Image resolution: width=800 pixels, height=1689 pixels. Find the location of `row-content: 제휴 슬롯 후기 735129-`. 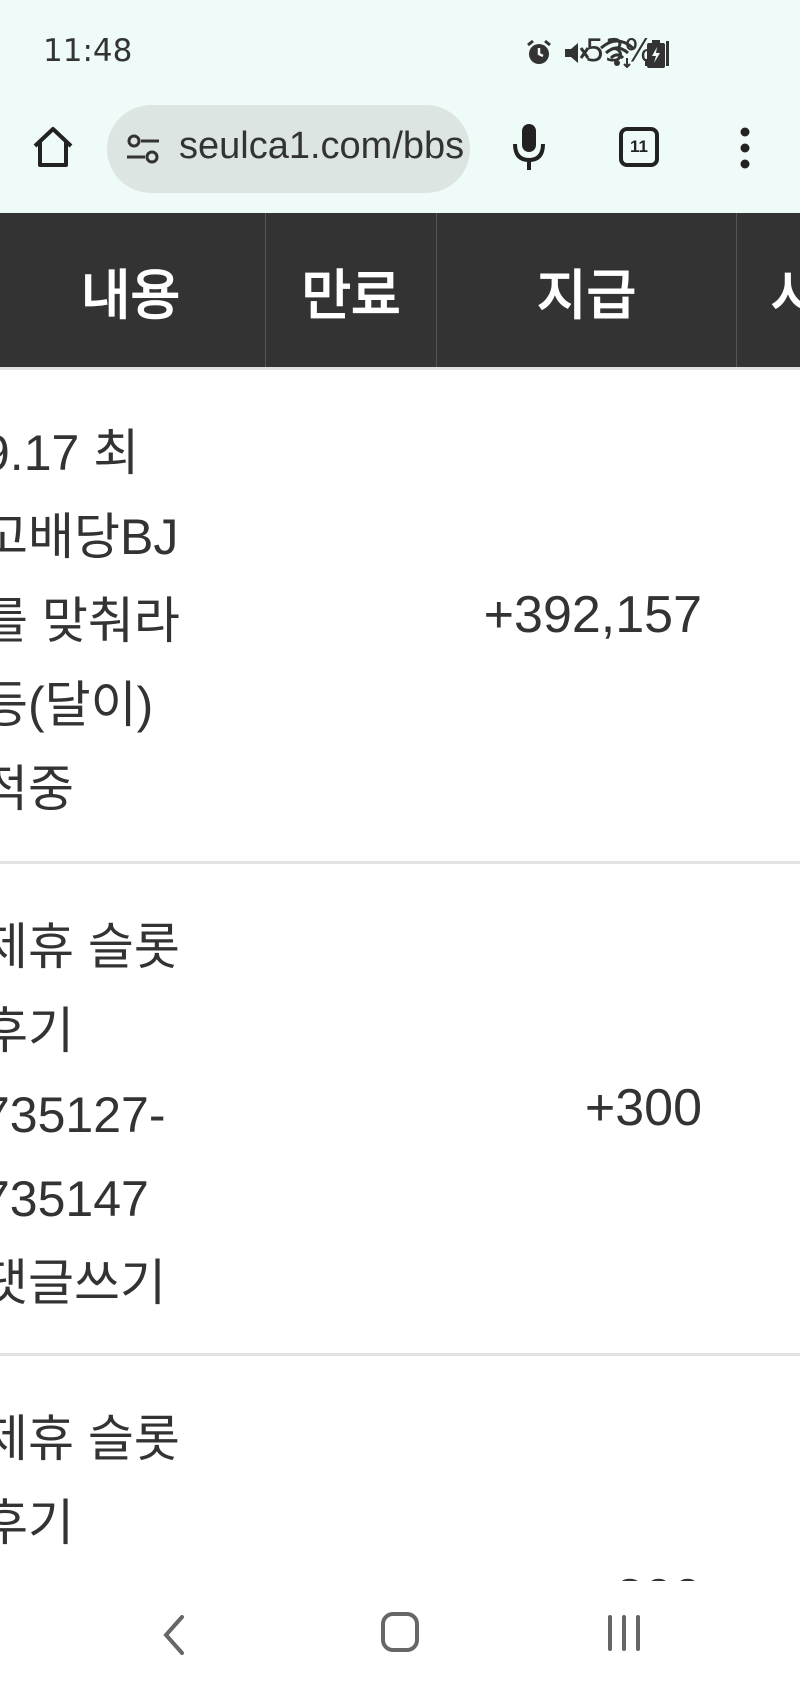

row-content: 제휴 슬롯 후기 735129- is located at coordinates (126, 1489).